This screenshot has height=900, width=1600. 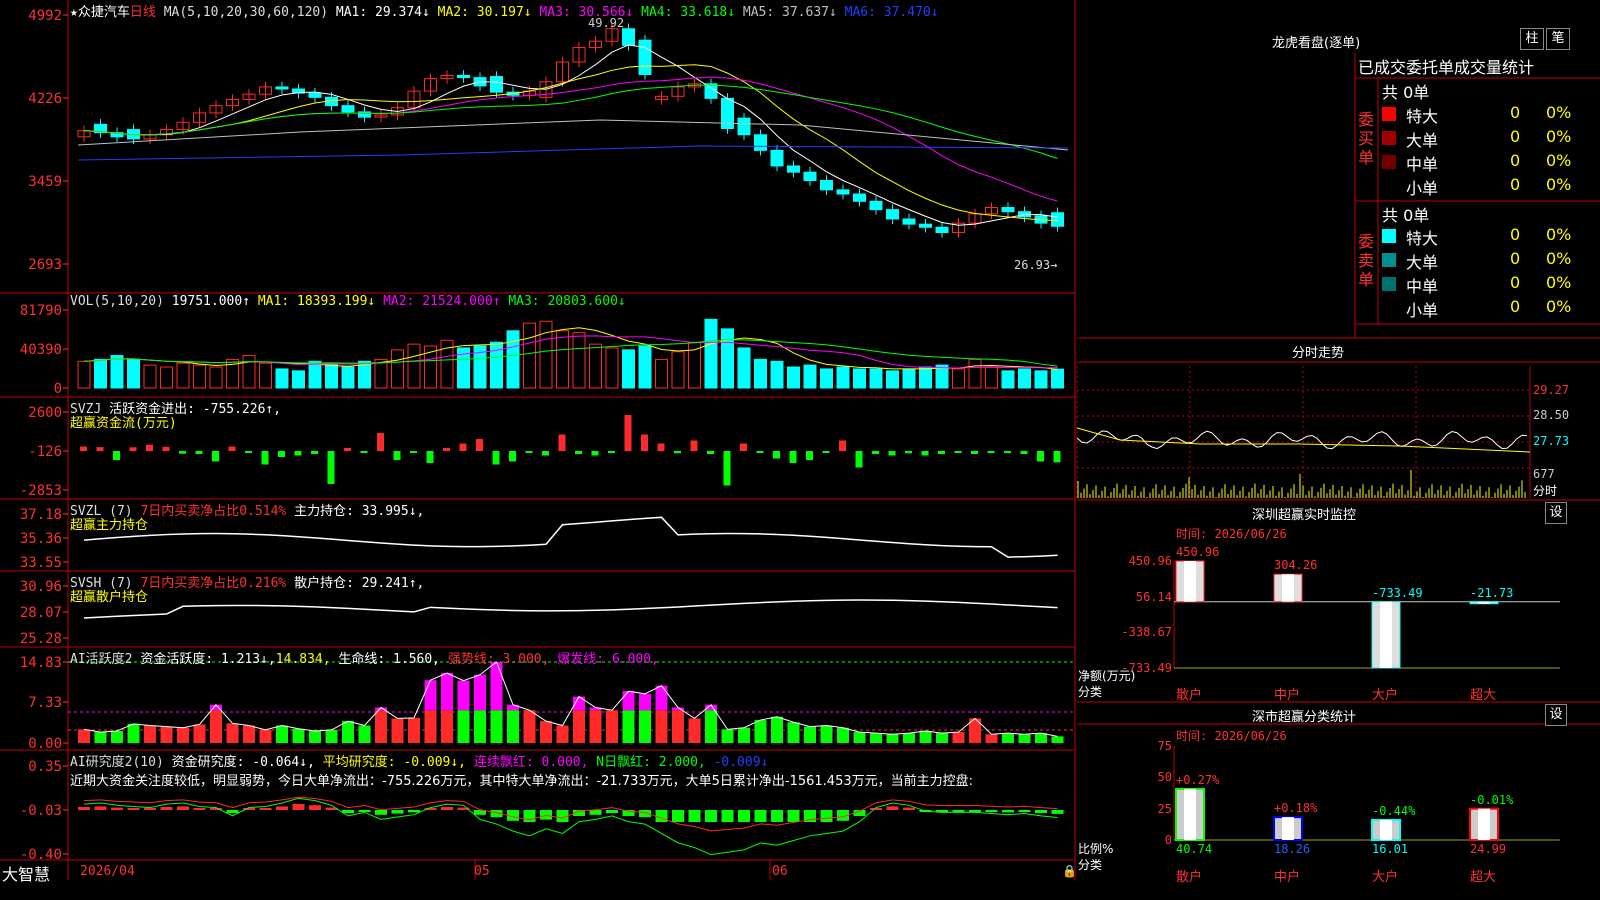 I want to click on intraday-title: 分时走势, so click(x=1318, y=353).